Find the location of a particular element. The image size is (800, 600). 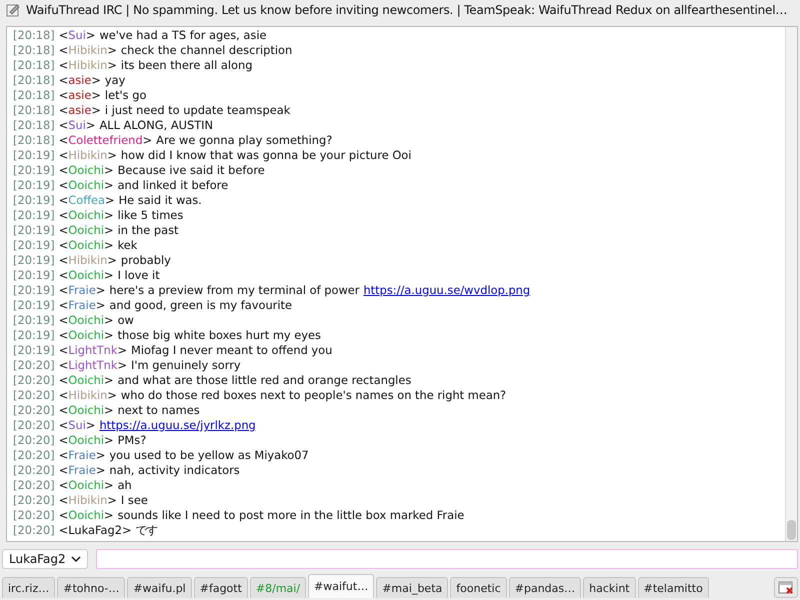

message-text: ow is located at coordinates (126, 320).